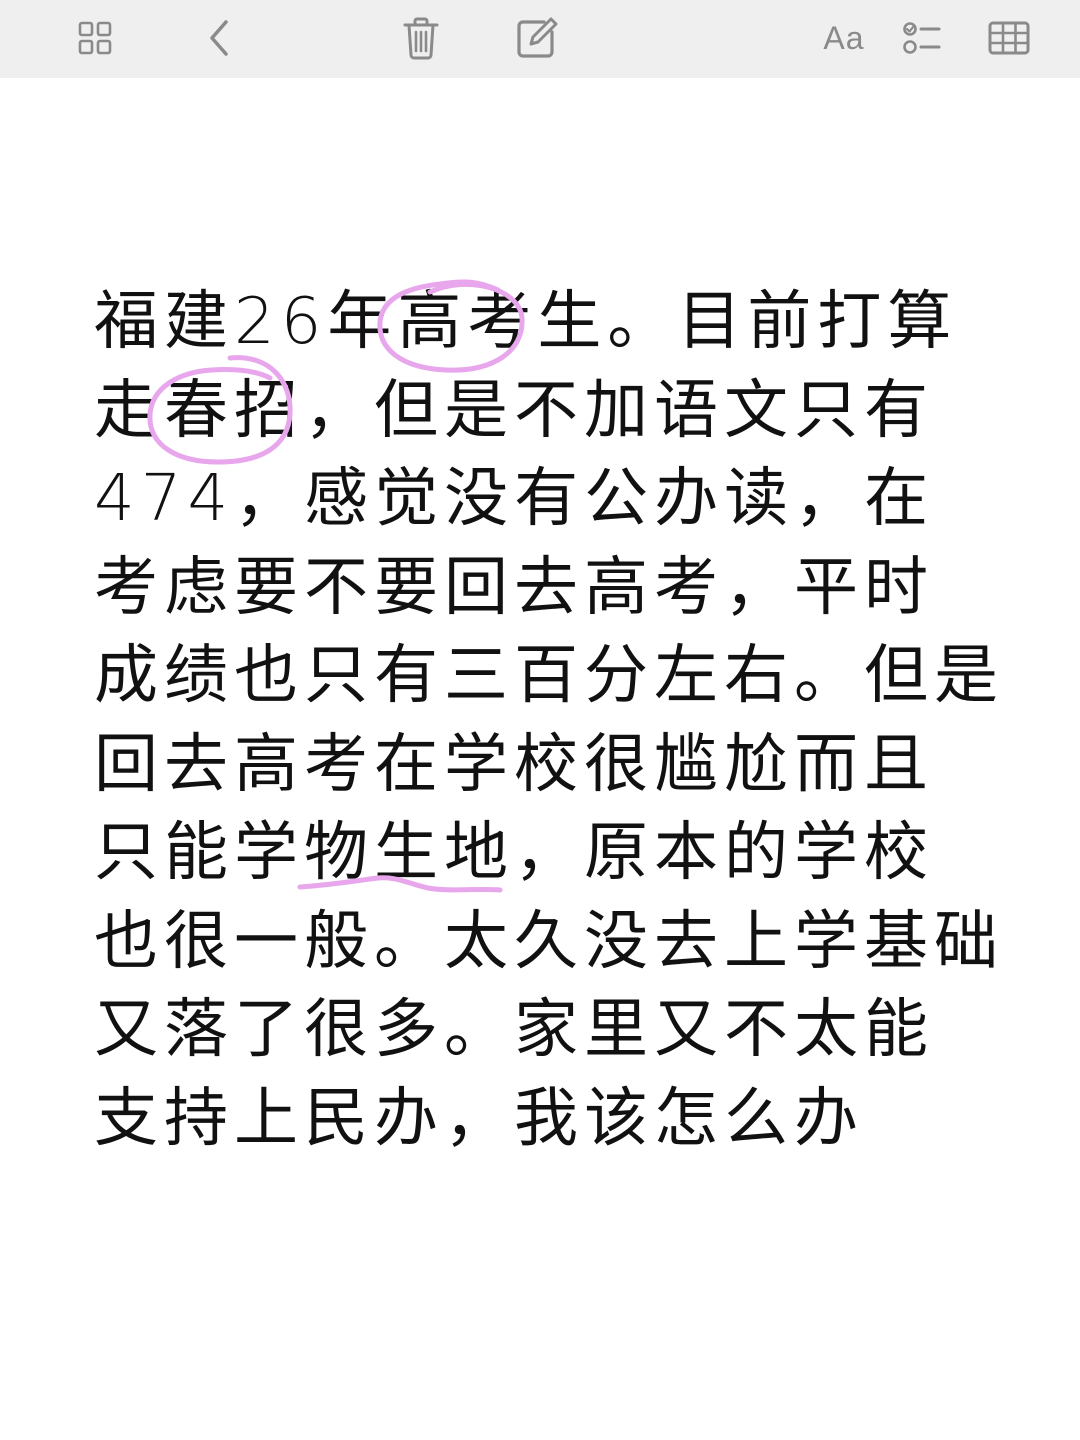  I want to click on format-button: Aa, so click(844, 38).